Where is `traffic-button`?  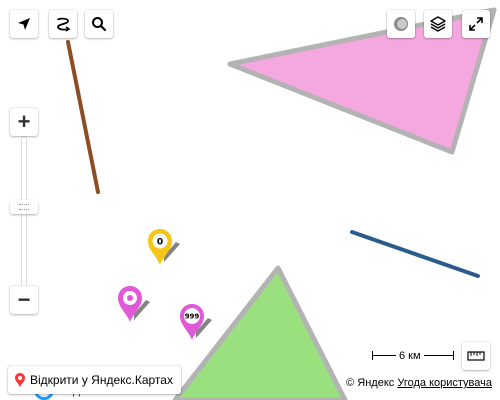 traffic-button is located at coordinates (401, 24).